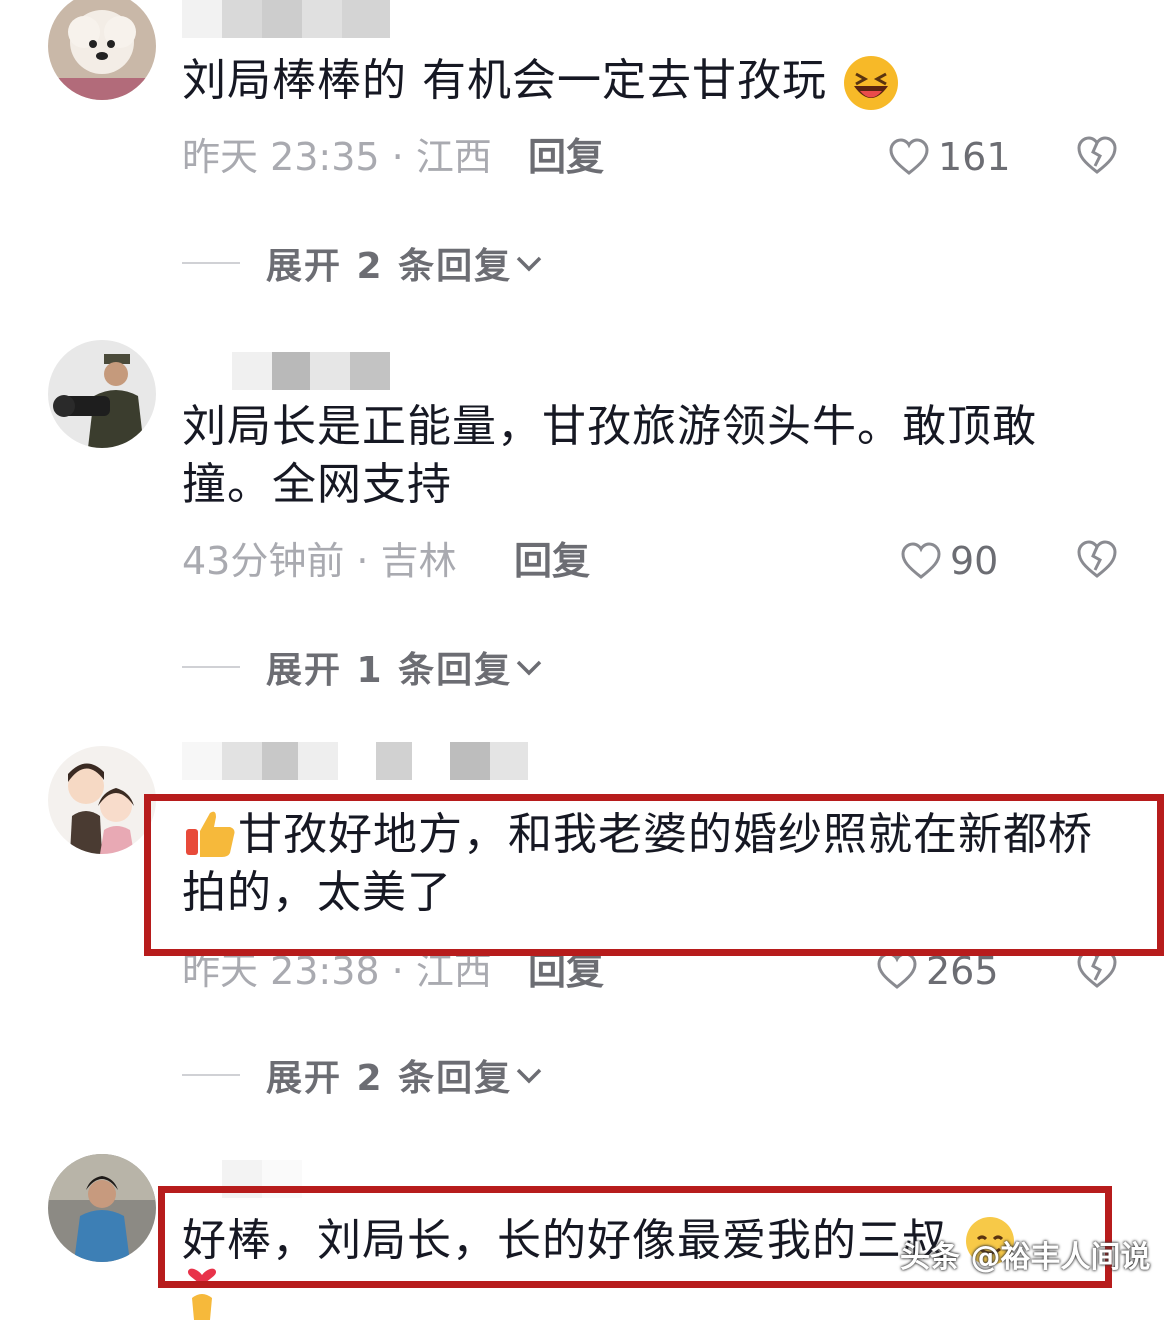 Image resolution: width=1170 pixels, height=1328 pixels. I want to click on comment-text: 刘局棒棒的 有机会一定去甘孜玩, so click(622, 82).